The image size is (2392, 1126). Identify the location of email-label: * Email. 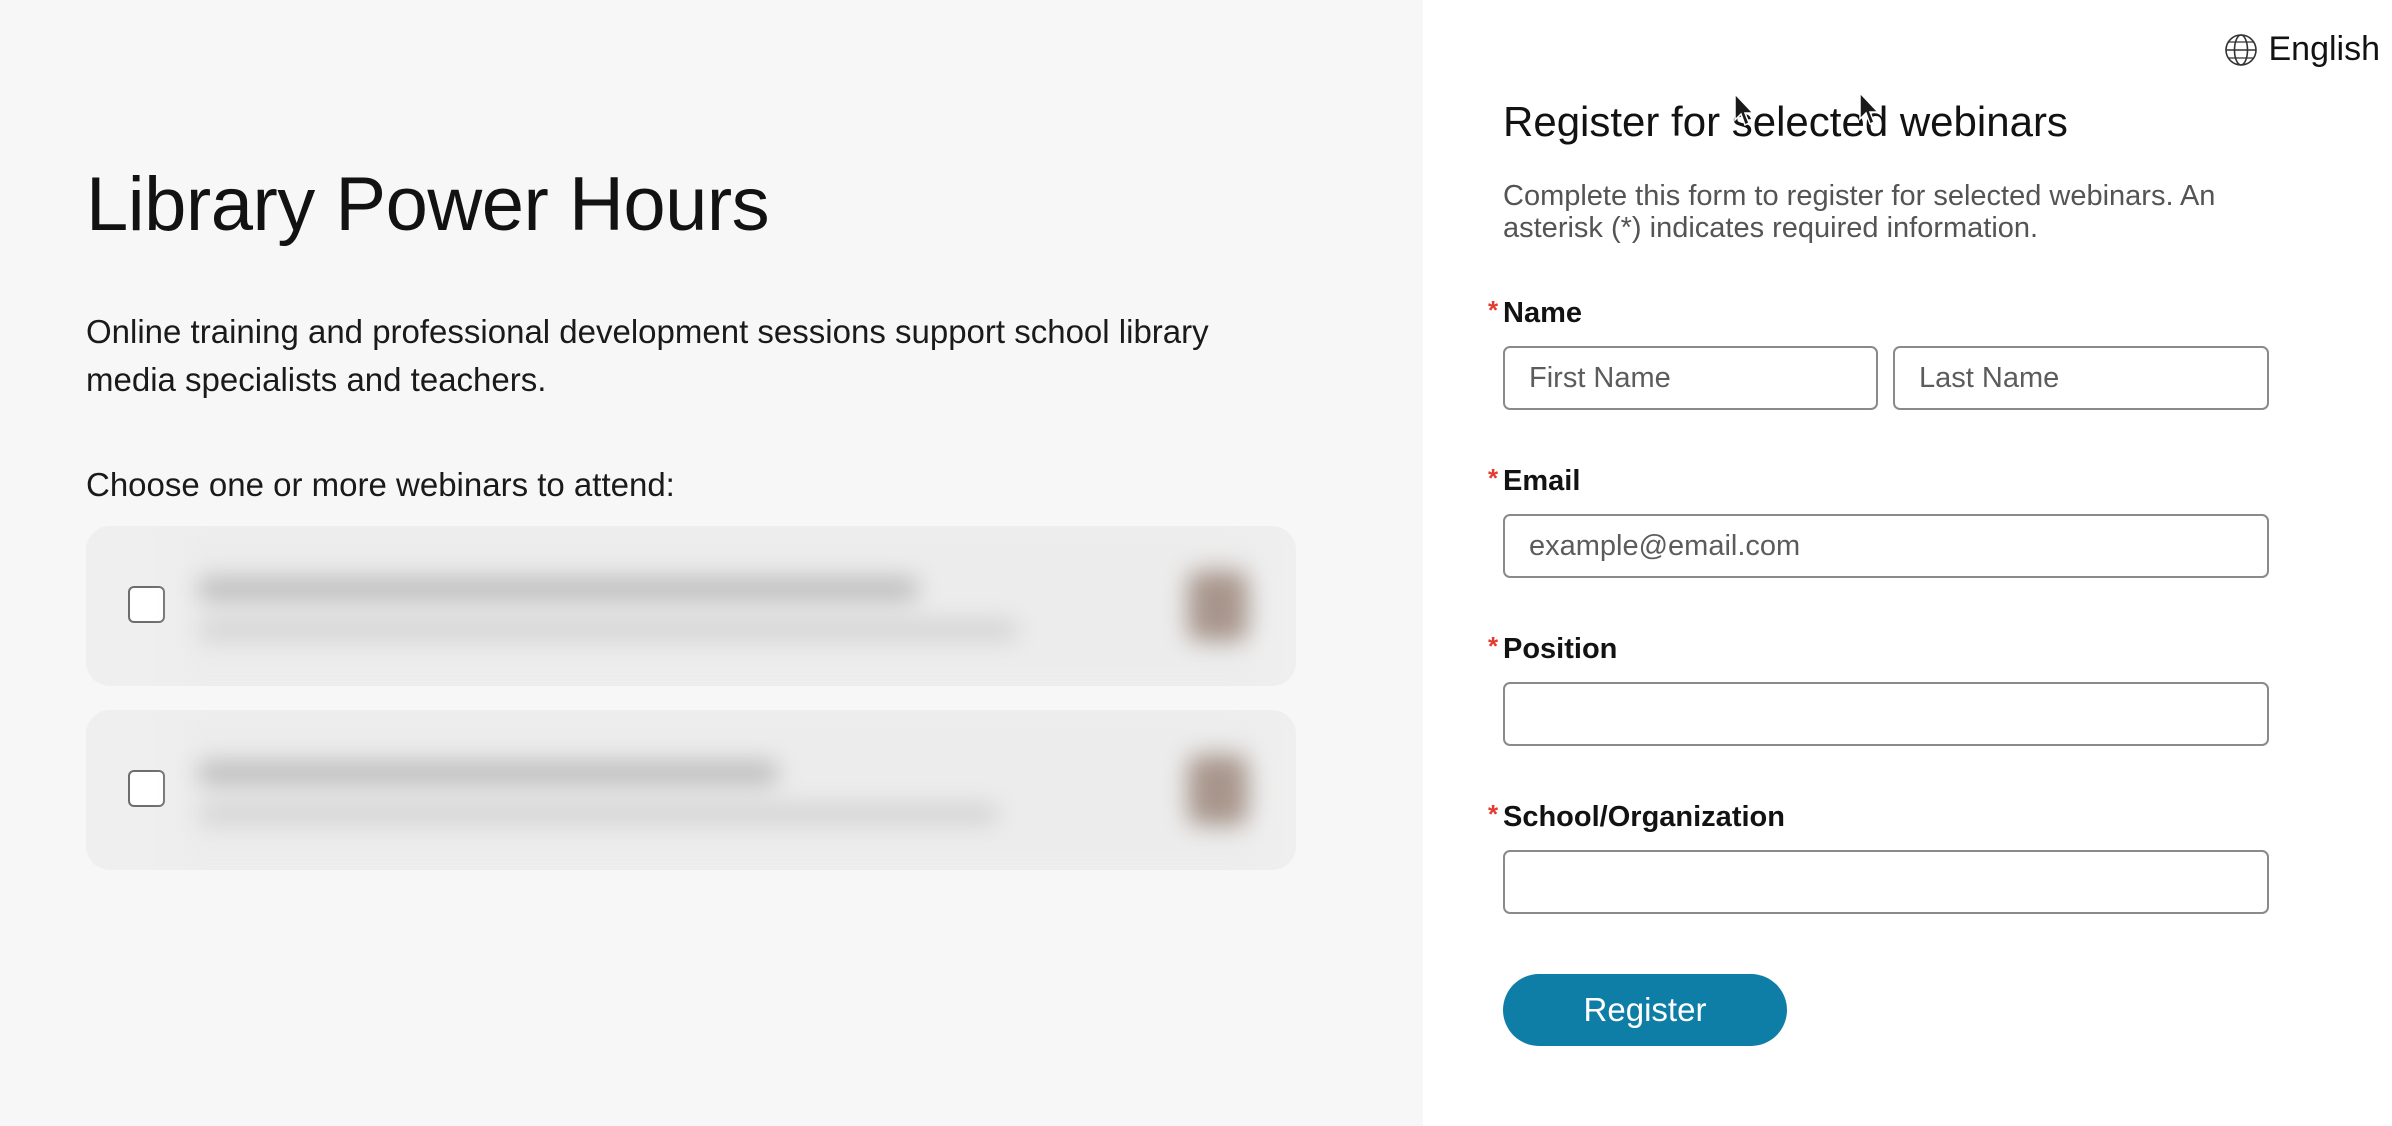
(1534, 480).